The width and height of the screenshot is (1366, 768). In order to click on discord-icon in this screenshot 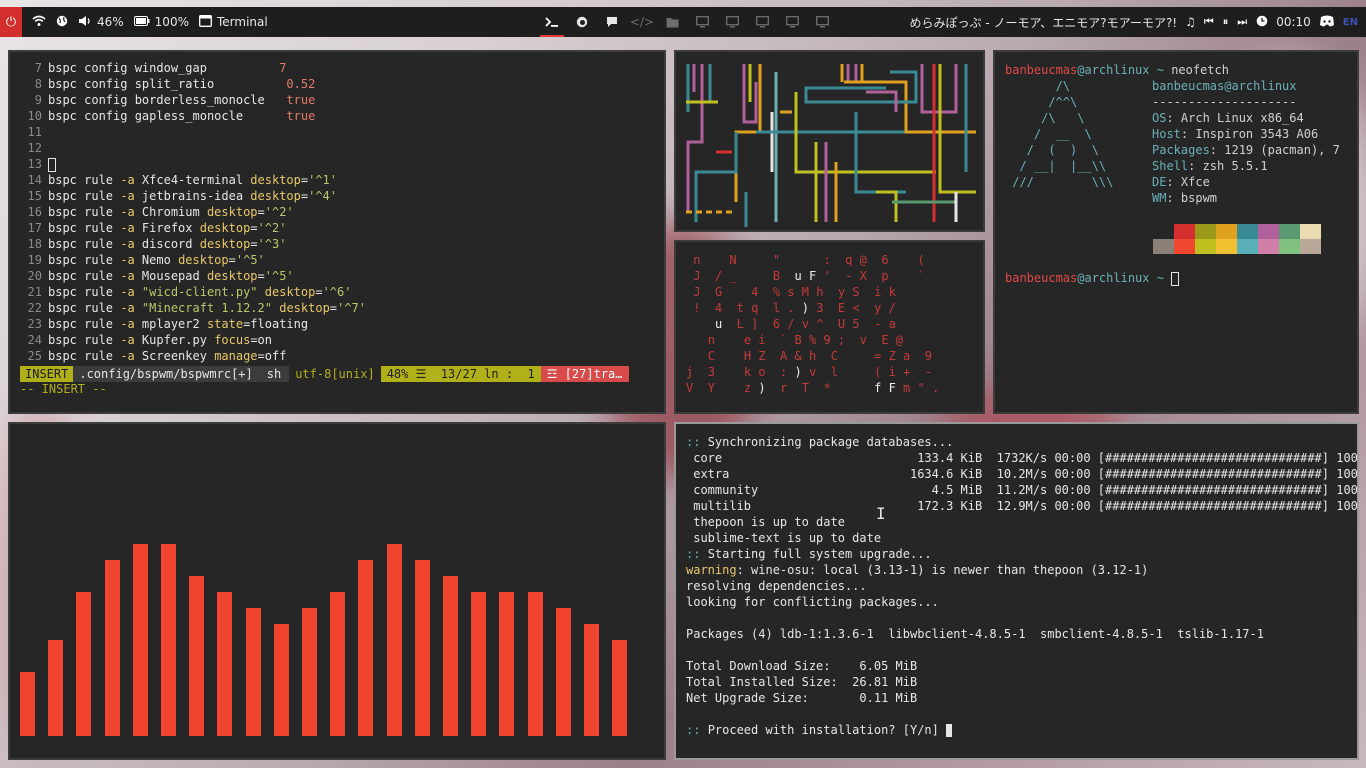, I will do `click(1327, 22)`.